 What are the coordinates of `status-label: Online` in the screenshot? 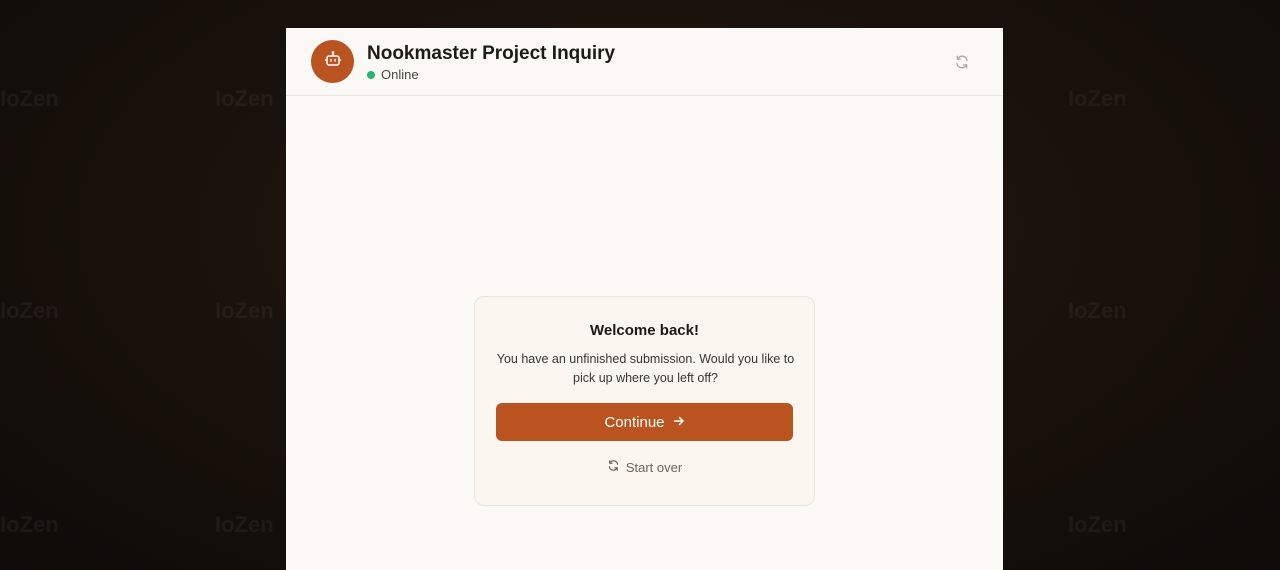 It's located at (400, 74).